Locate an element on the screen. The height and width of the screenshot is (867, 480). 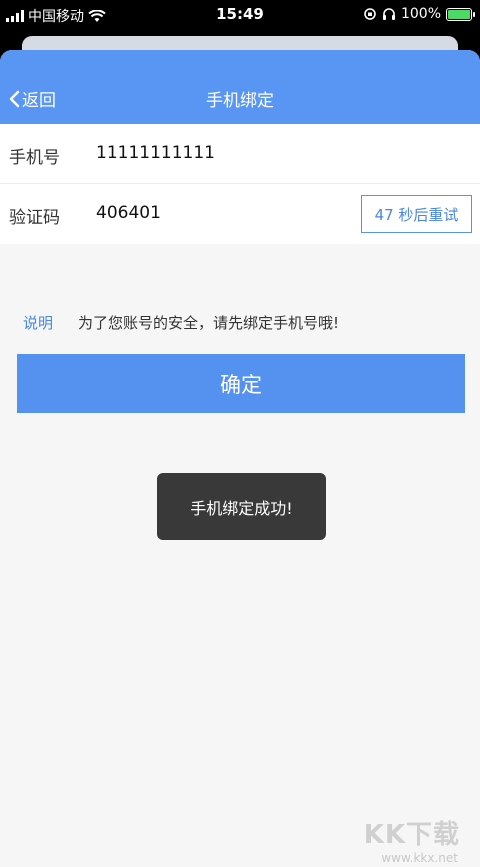
code-input is located at coordinates (221, 213).